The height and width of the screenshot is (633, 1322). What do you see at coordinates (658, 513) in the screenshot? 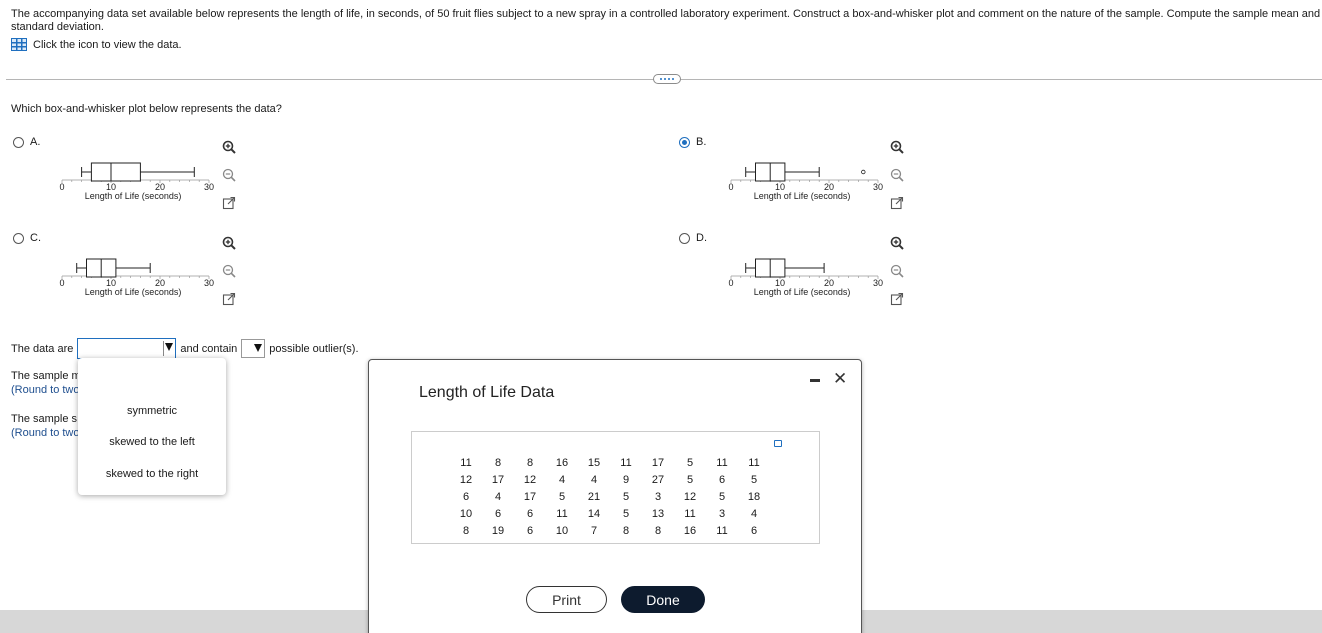
I see `table-cell: 13` at bounding box center [658, 513].